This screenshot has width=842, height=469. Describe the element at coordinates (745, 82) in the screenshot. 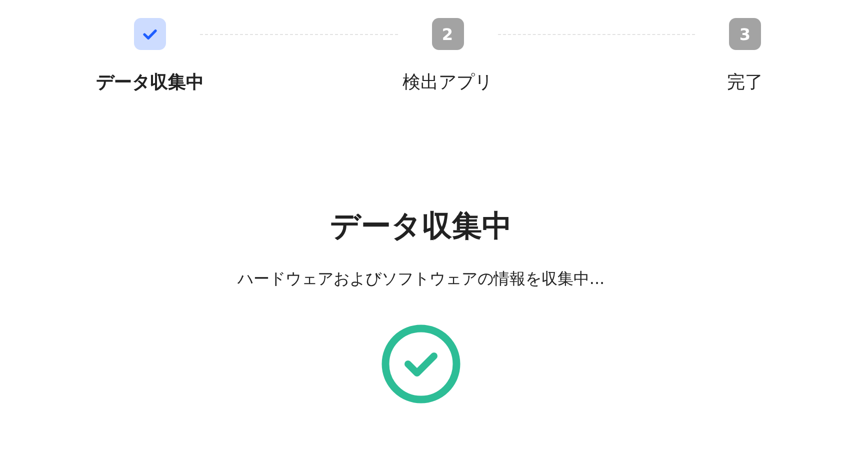

I see `step-label: 完了` at that location.